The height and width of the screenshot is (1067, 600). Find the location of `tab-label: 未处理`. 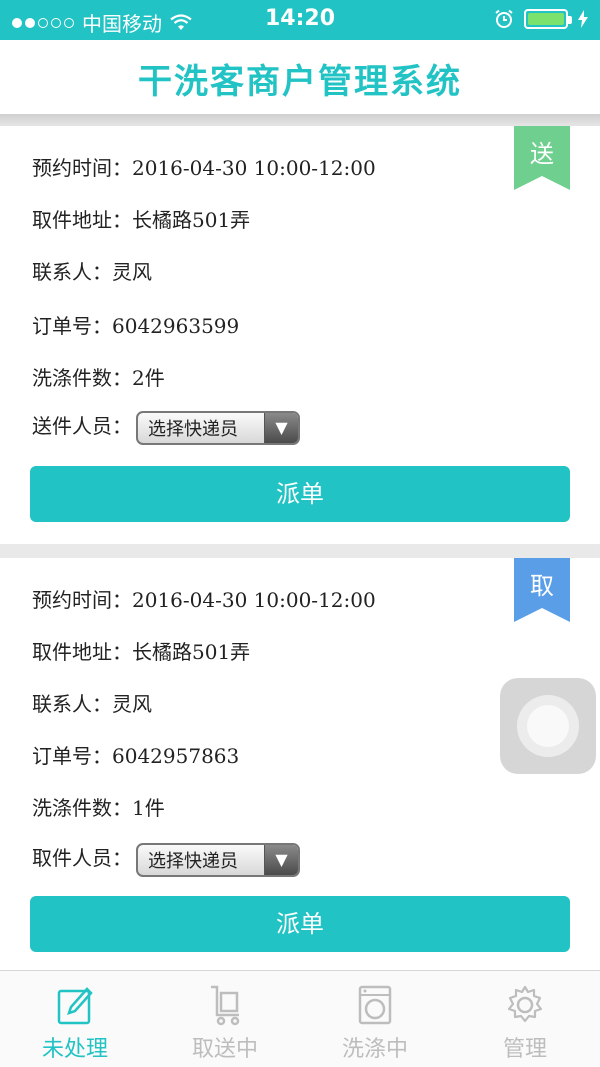

tab-label: 未处理 is located at coordinates (74, 1049).